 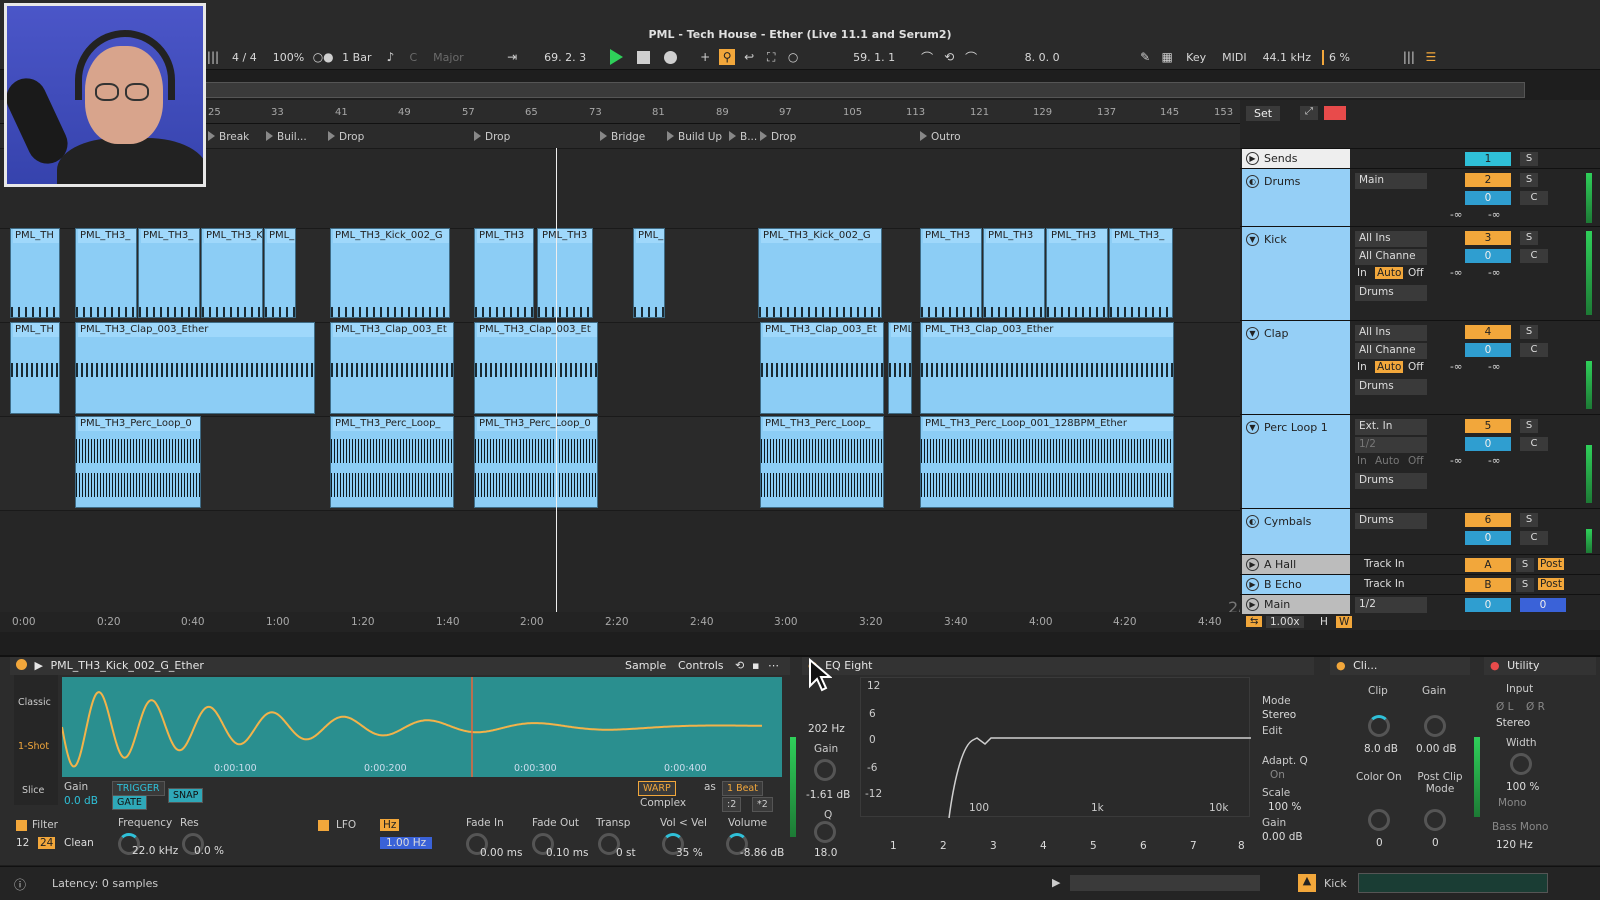 What do you see at coordinates (793, 57) in the screenshot?
I see `session-record-icon: ○` at bounding box center [793, 57].